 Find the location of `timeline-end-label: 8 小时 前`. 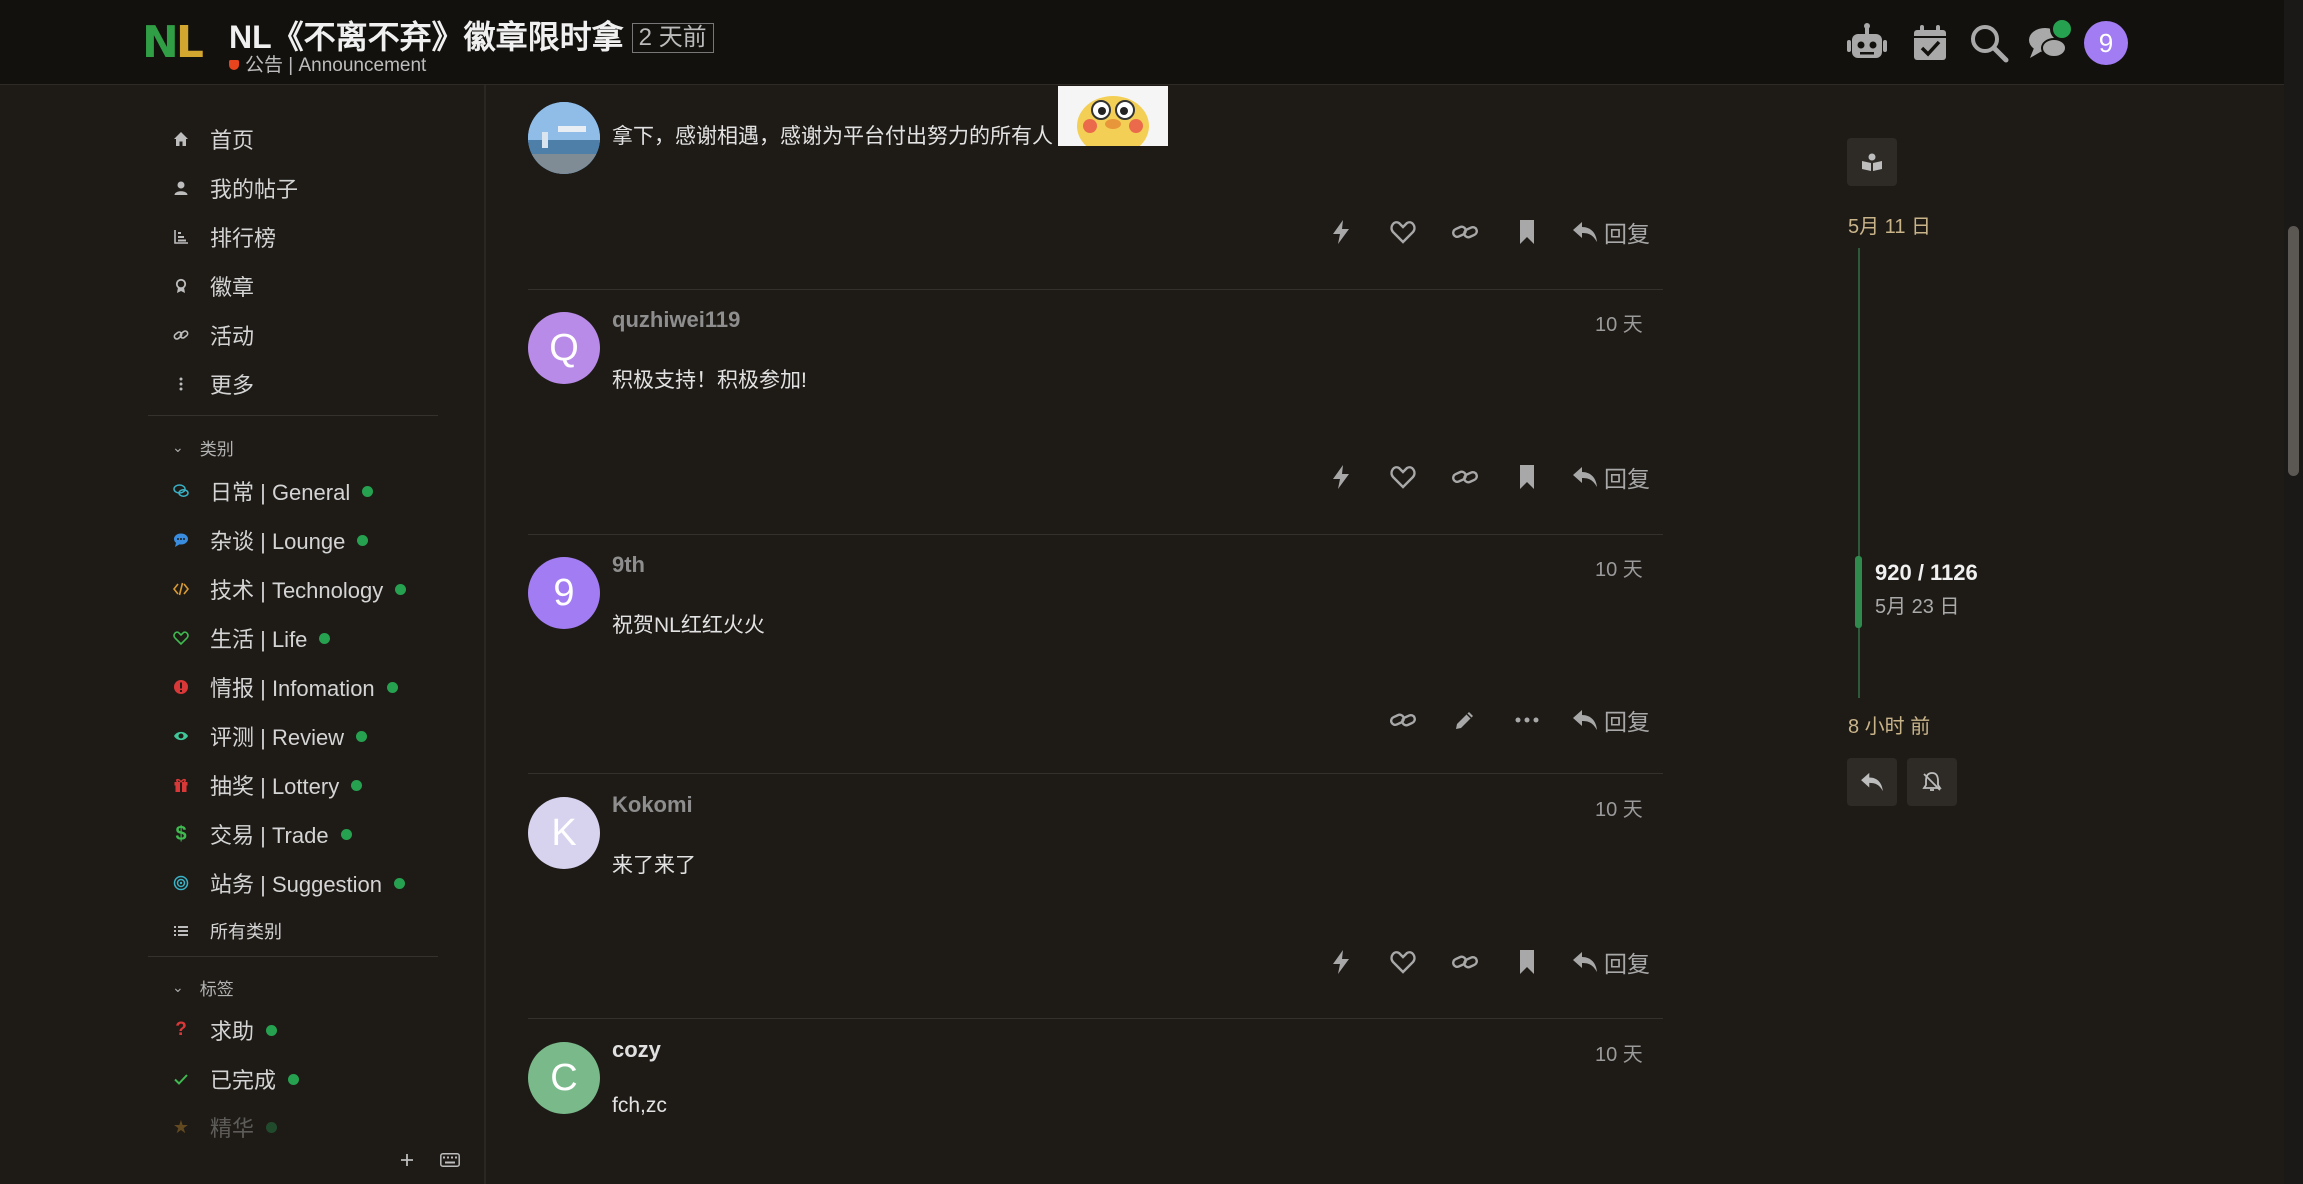

timeline-end-label: 8 小时 前 is located at coordinates (1889, 724).